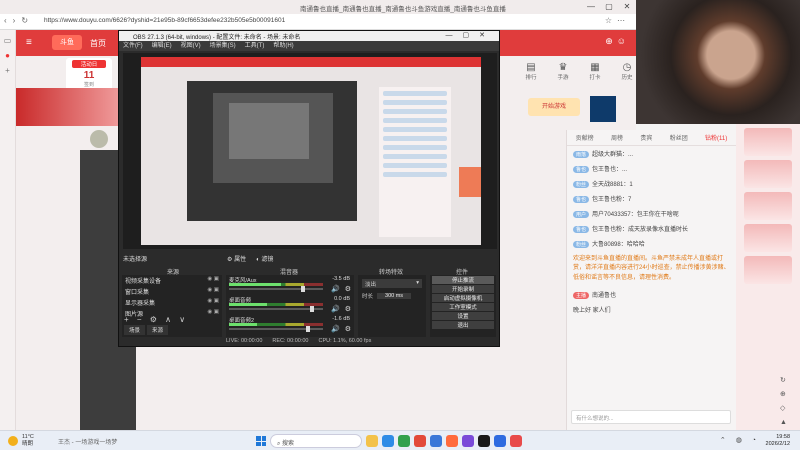 The height and width of the screenshot is (450, 800). I want to click on window-controls: — ▢ ✕, so click(609, 7).